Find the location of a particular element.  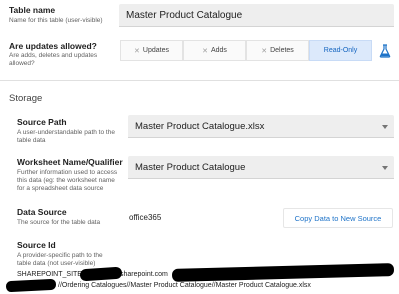

source-id-label: Source Id is located at coordinates (36, 245).